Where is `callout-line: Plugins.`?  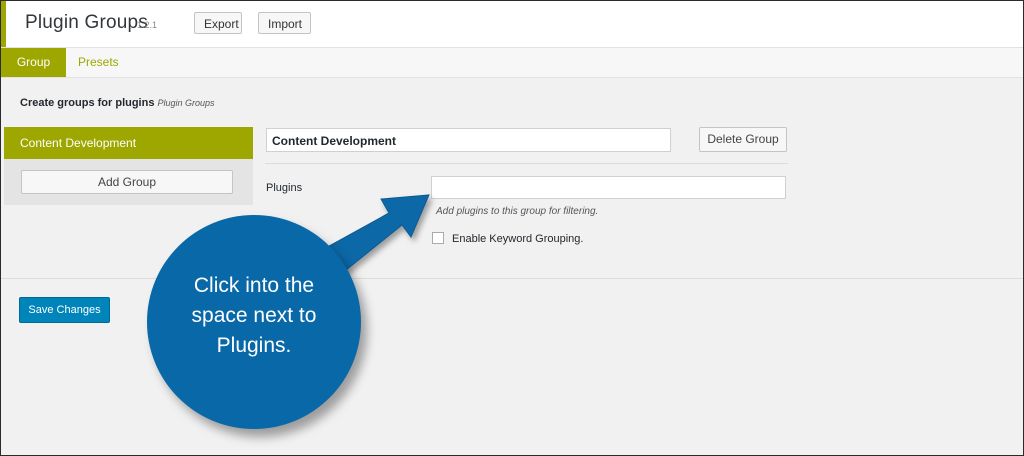 callout-line: Plugins. is located at coordinates (254, 345).